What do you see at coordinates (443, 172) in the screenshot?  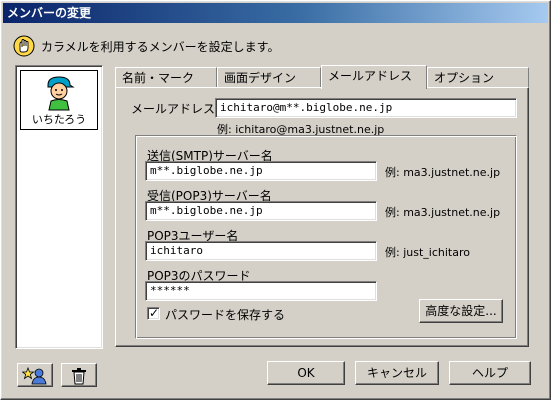 I see `smtp-example: 例: ma3.justnet.ne.jp` at bounding box center [443, 172].